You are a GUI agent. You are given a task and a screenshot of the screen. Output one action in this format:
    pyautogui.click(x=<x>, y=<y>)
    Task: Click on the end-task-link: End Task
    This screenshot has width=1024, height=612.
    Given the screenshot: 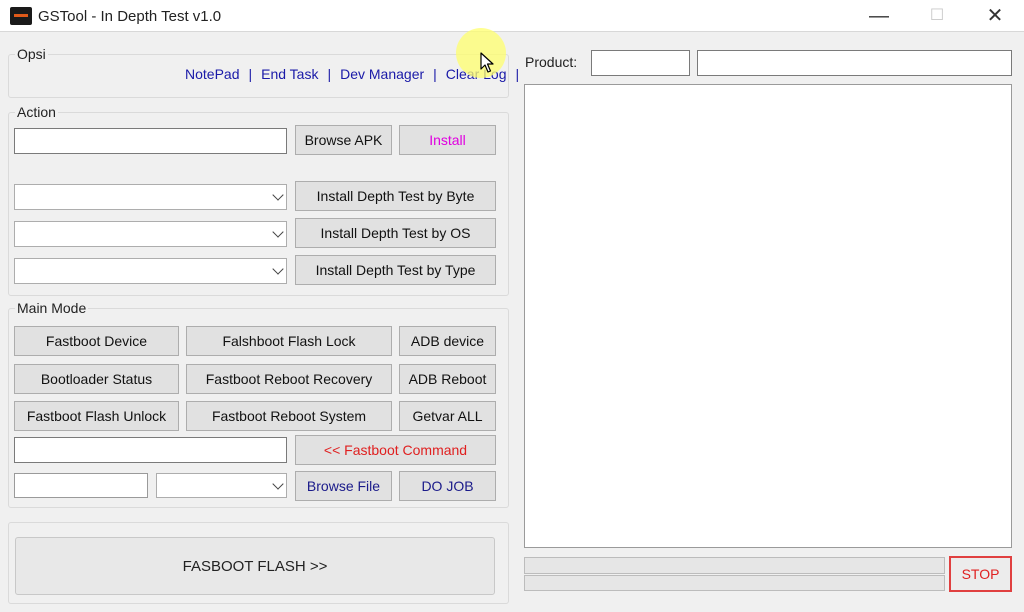 What is the action you would take?
    pyautogui.click(x=289, y=74)
    